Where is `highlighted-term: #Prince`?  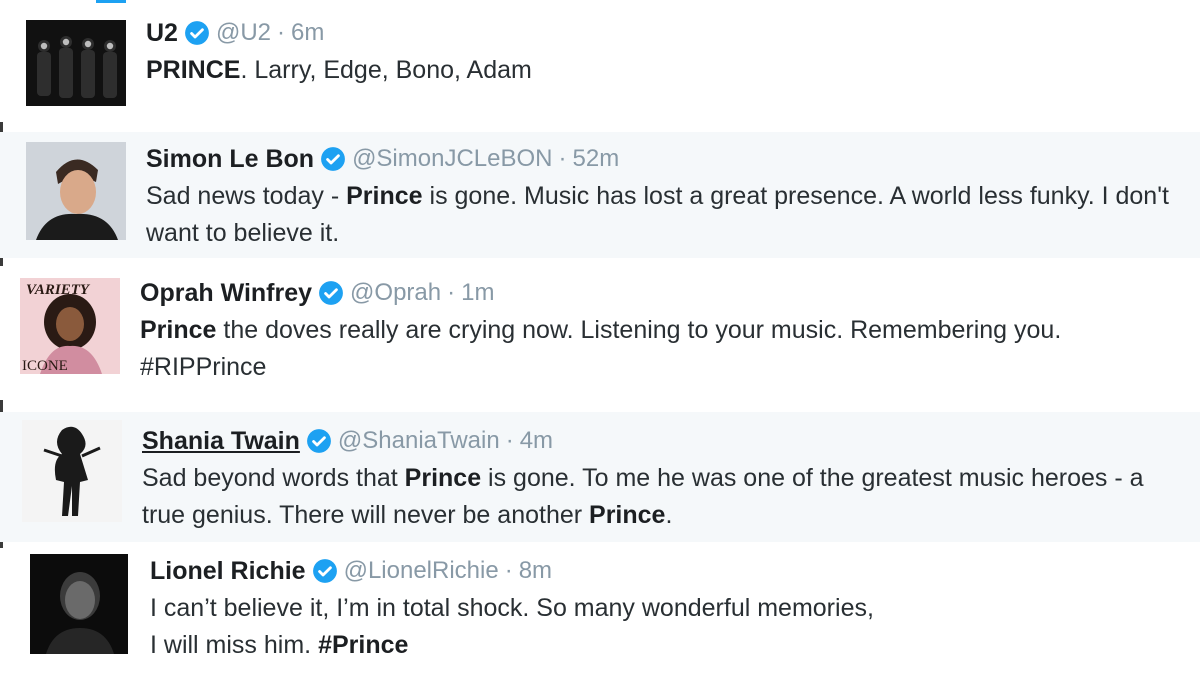
highlighted-term: #Prince is located at coordinates (363, 645).